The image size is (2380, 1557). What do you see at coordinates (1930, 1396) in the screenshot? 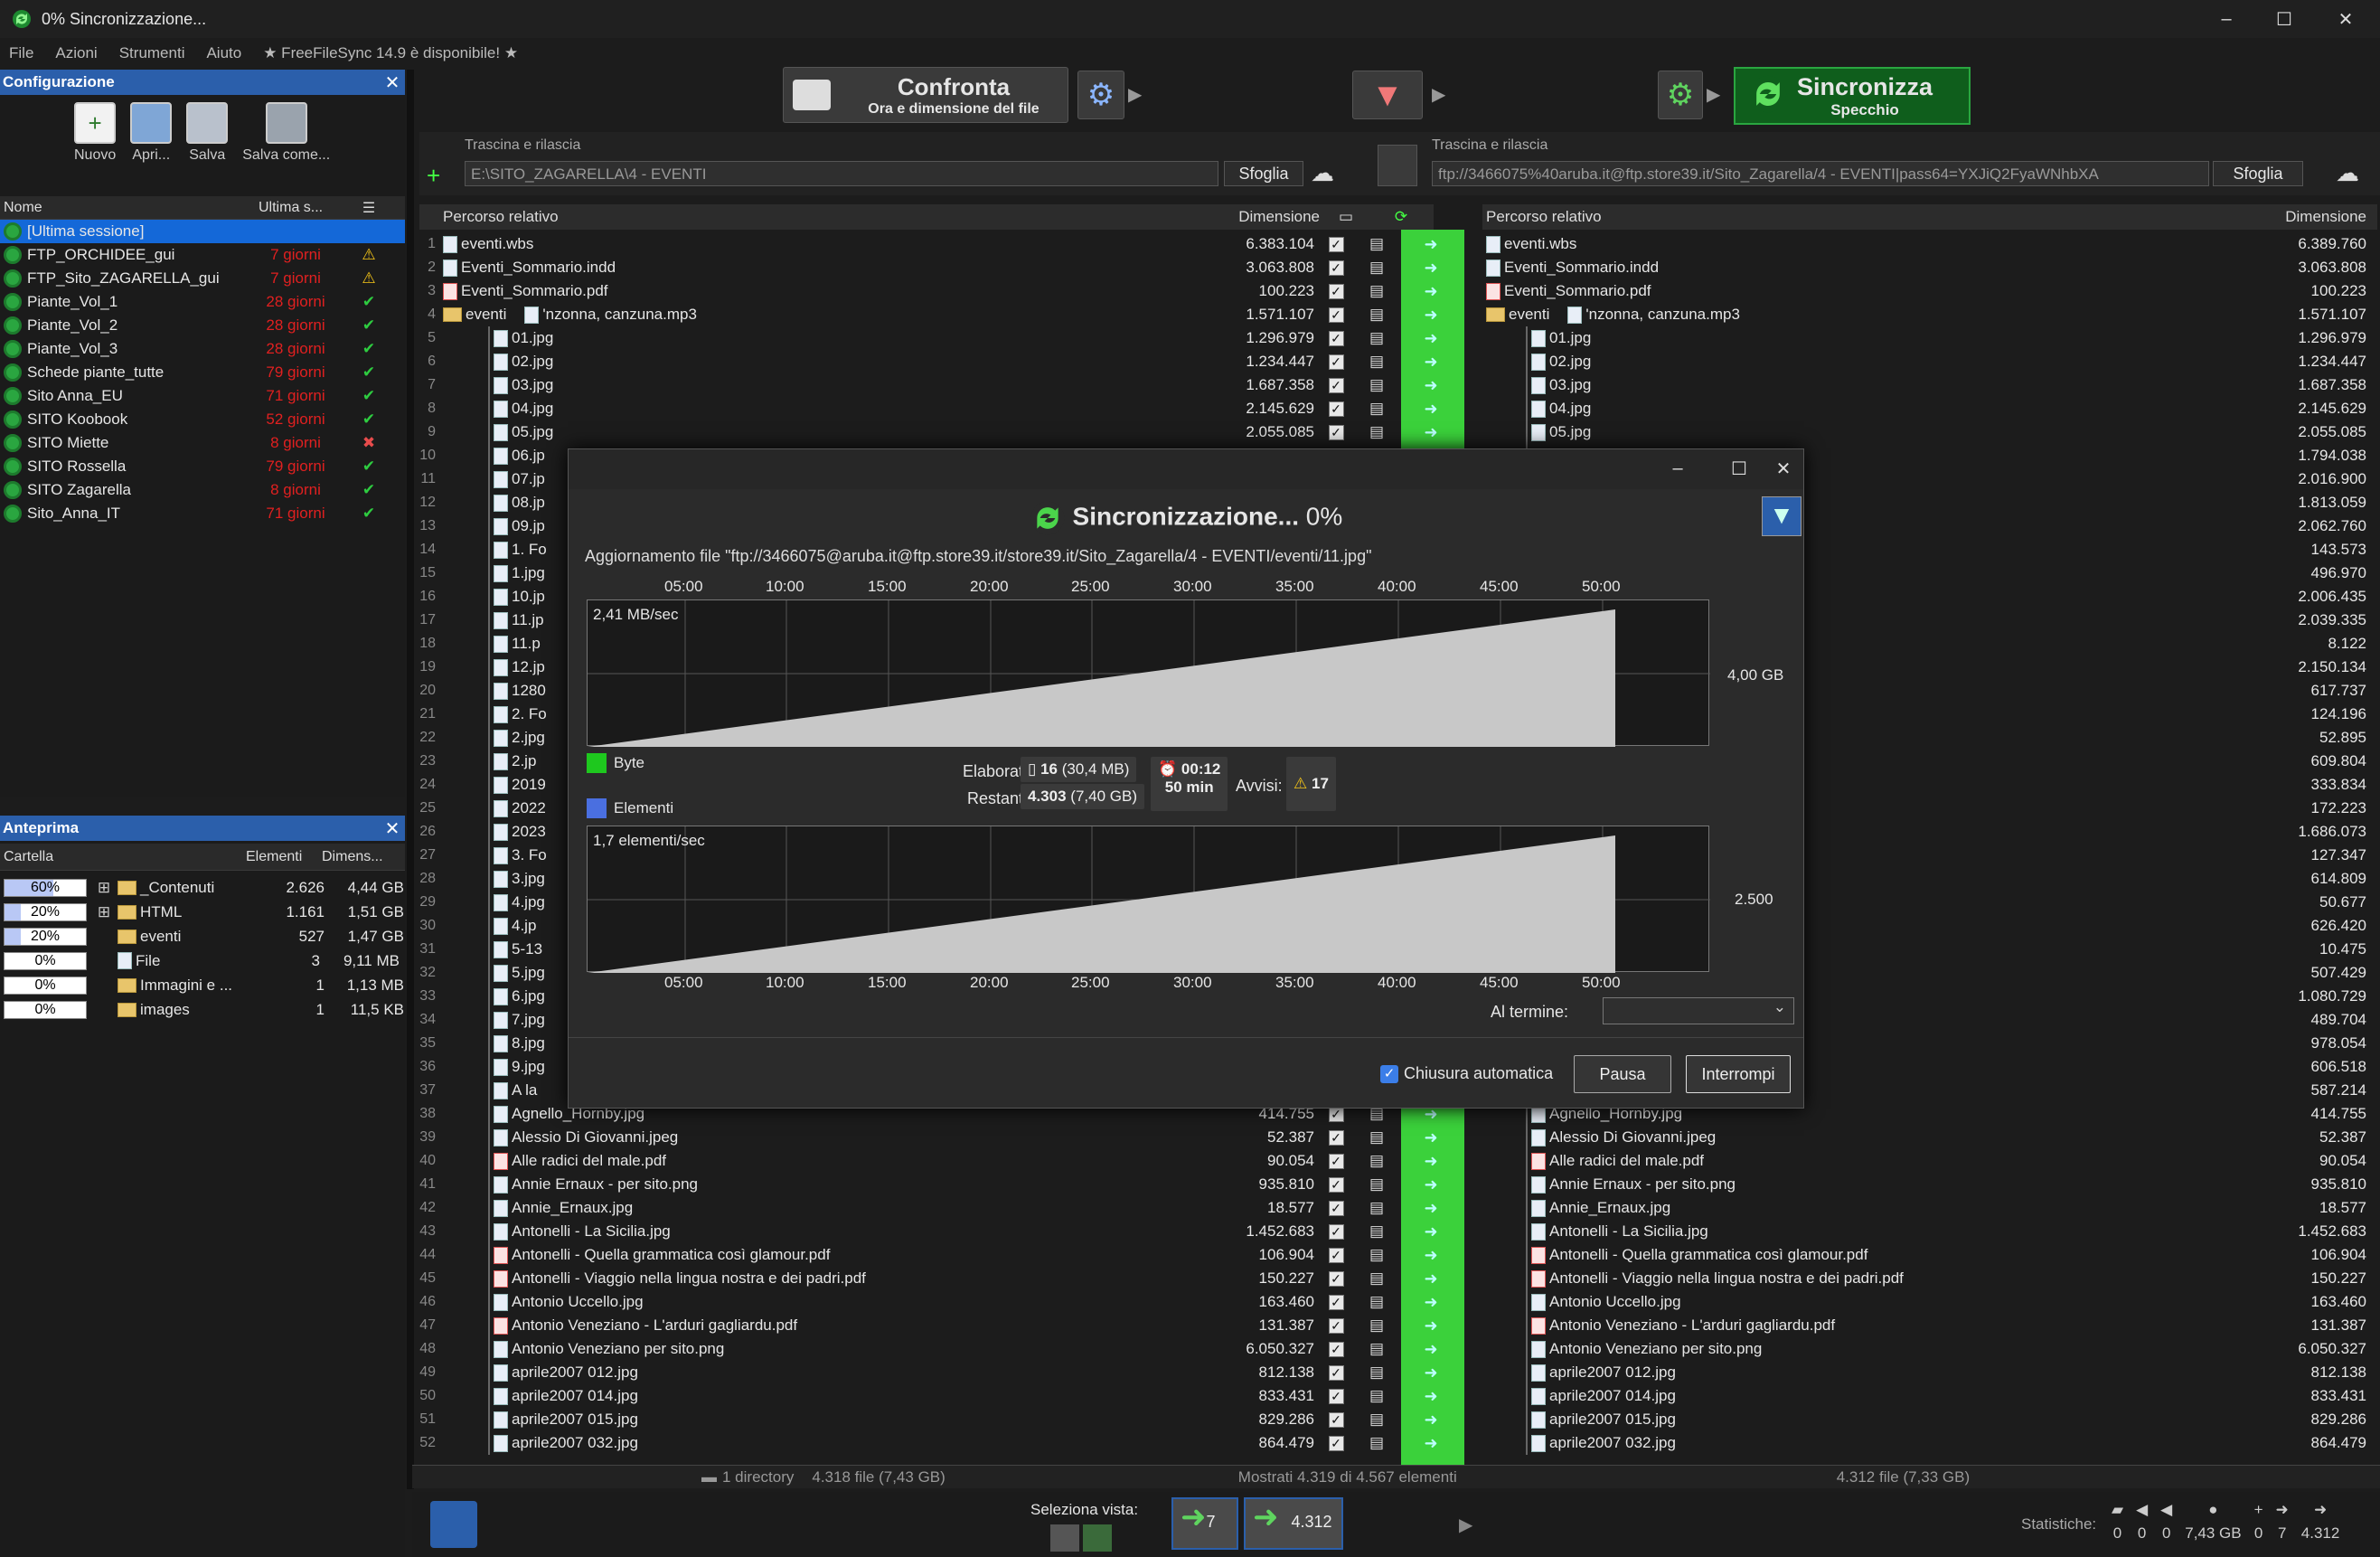
I see `grid-row-right: aprile2007 014.jpg 833.431` at bounding box center [1930, 1396].